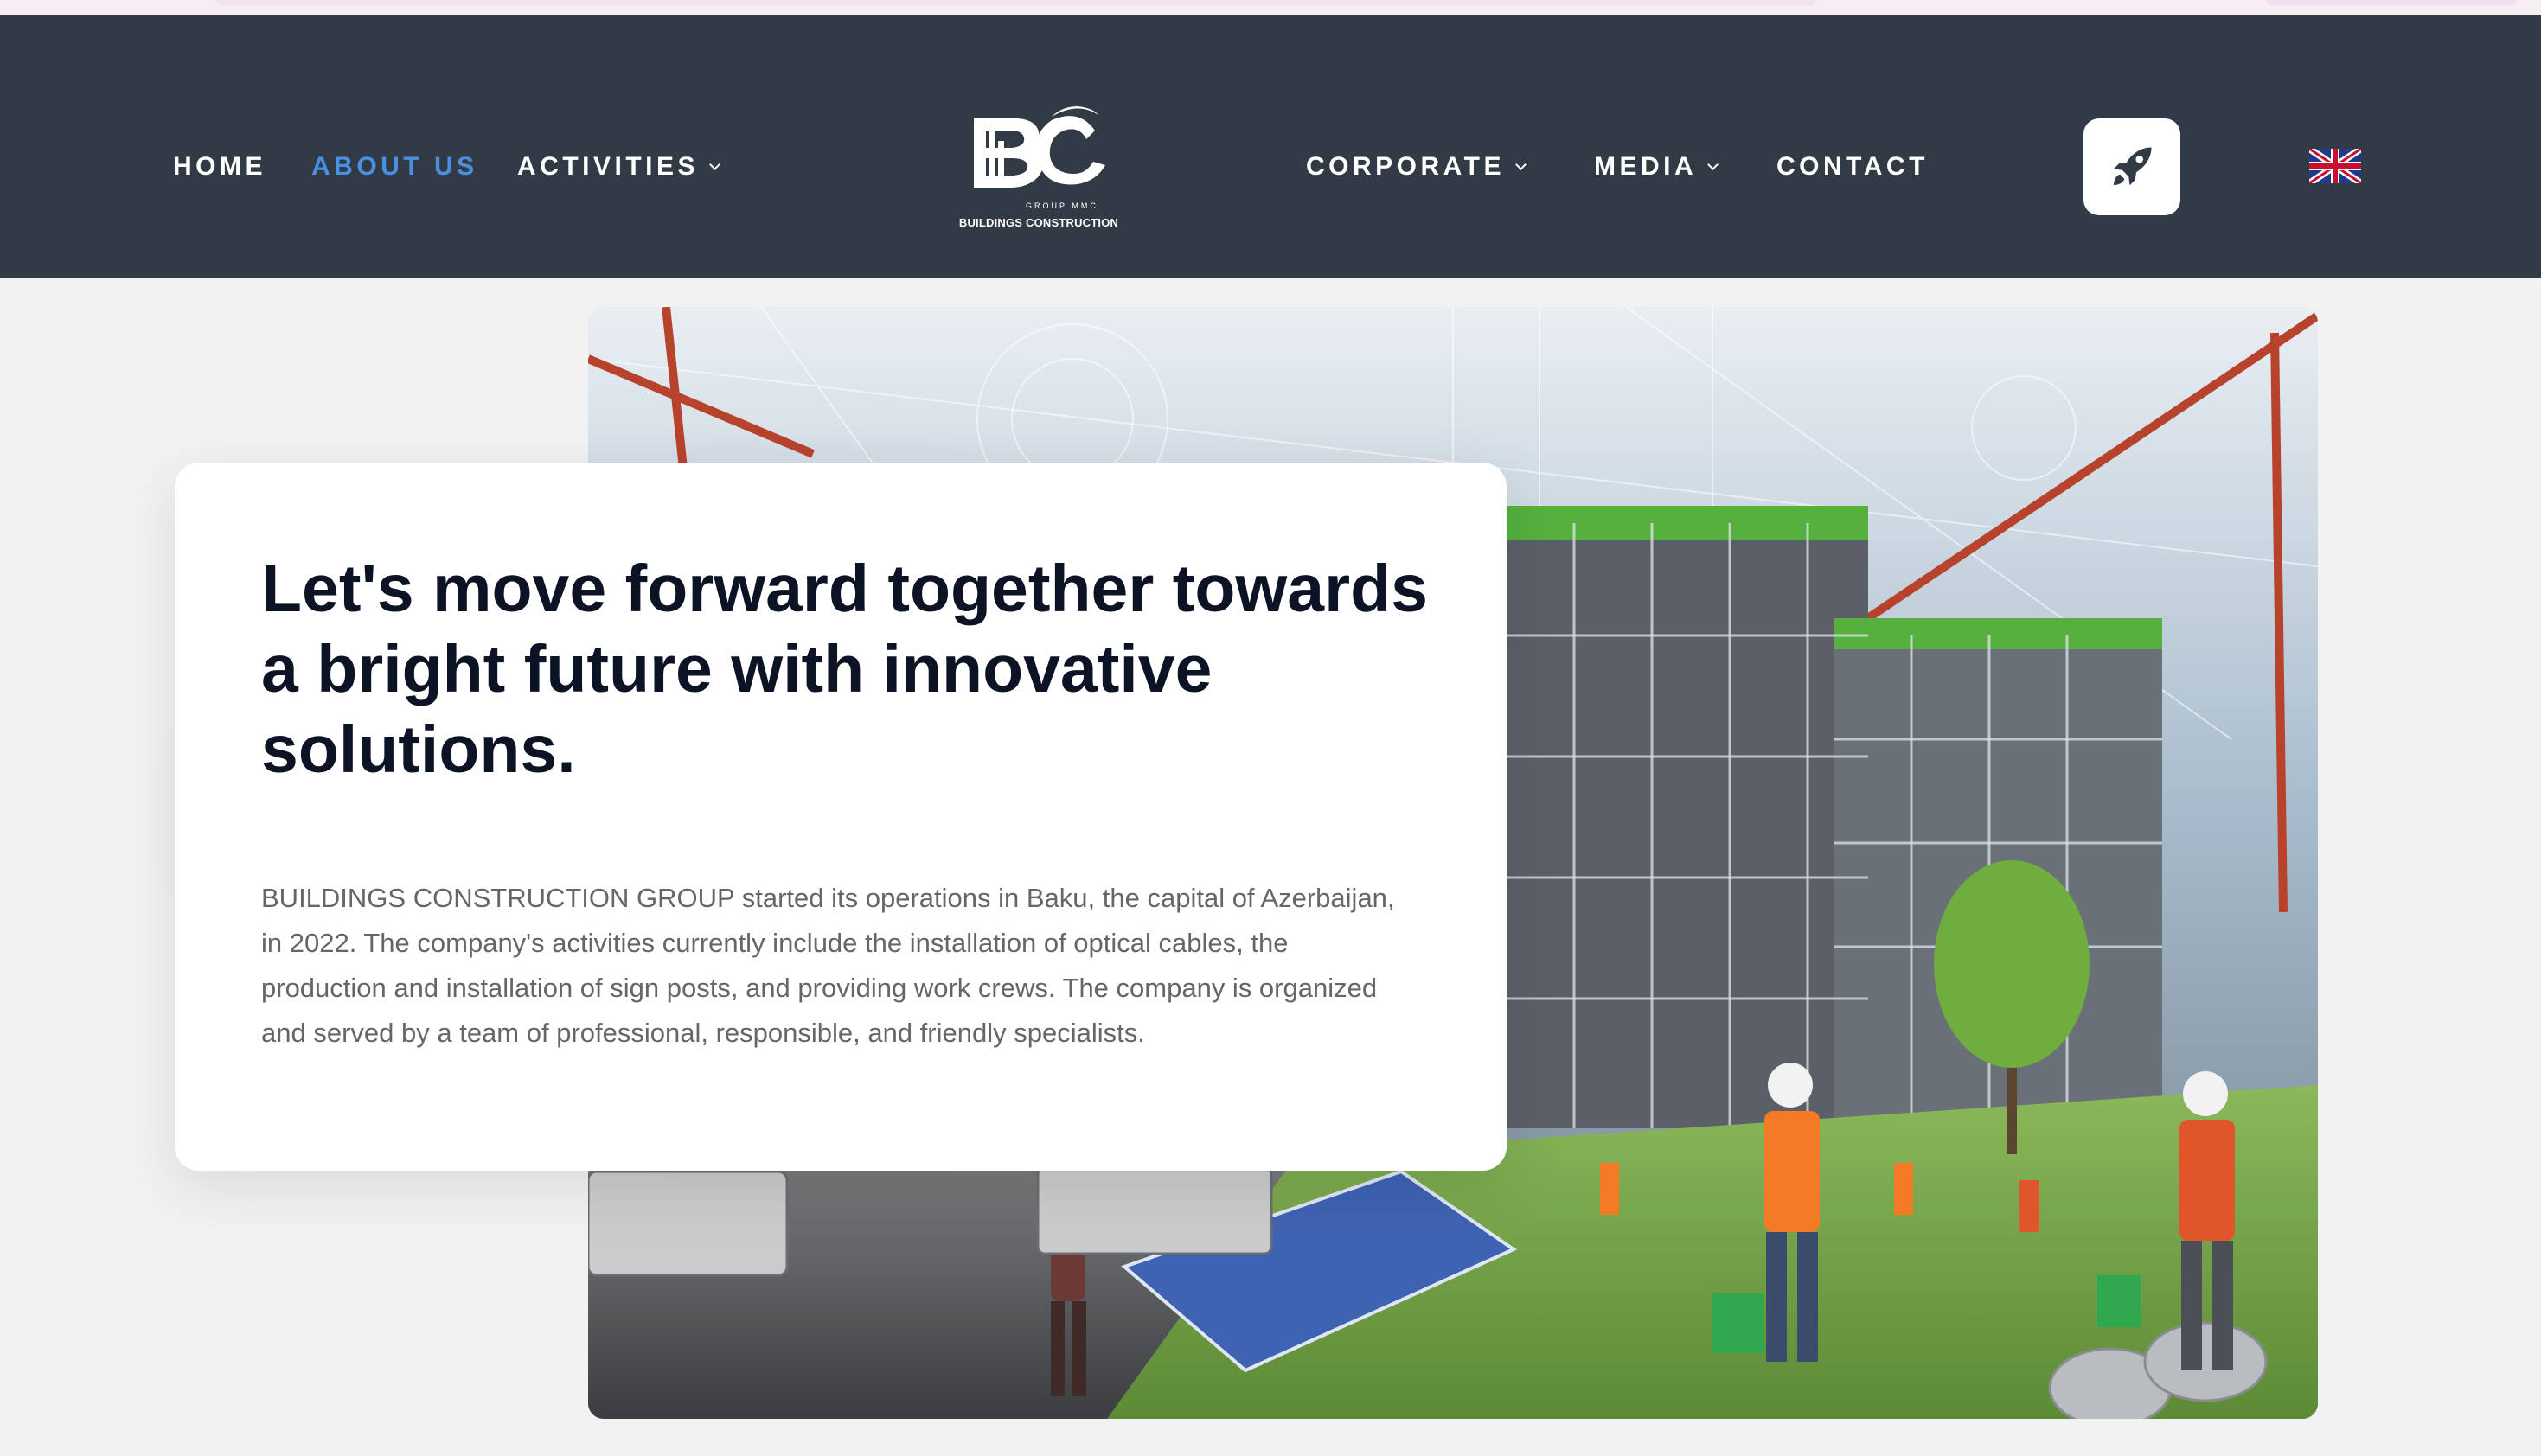 This screenshot has width=2541, height=1456. Describe the element at coordinates (1646, 167) in the screenshot. I see `nav-media-label: MEDIA` at that location.